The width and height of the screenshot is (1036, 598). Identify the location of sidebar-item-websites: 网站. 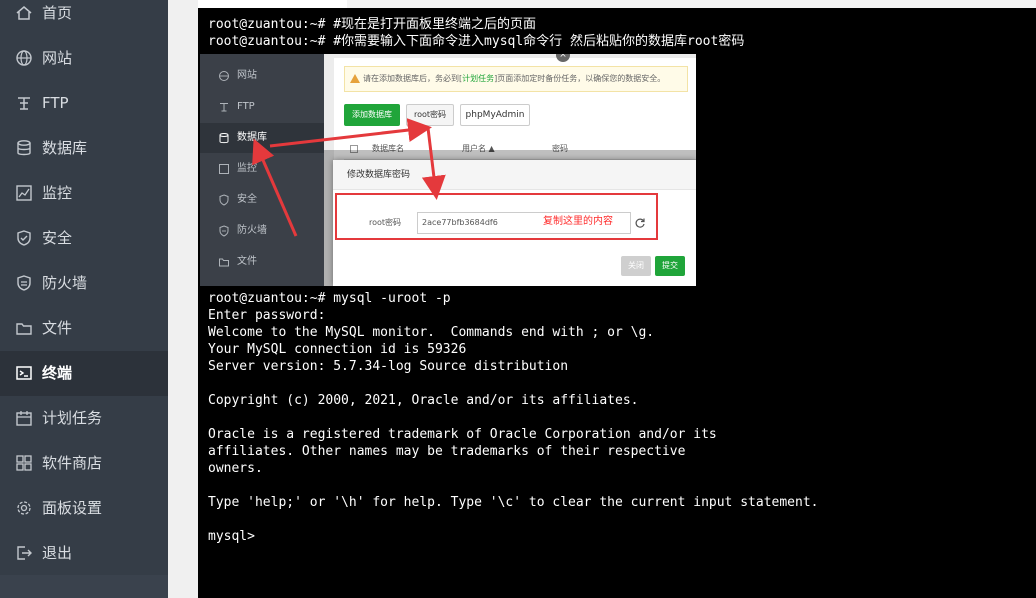
(84, 58).